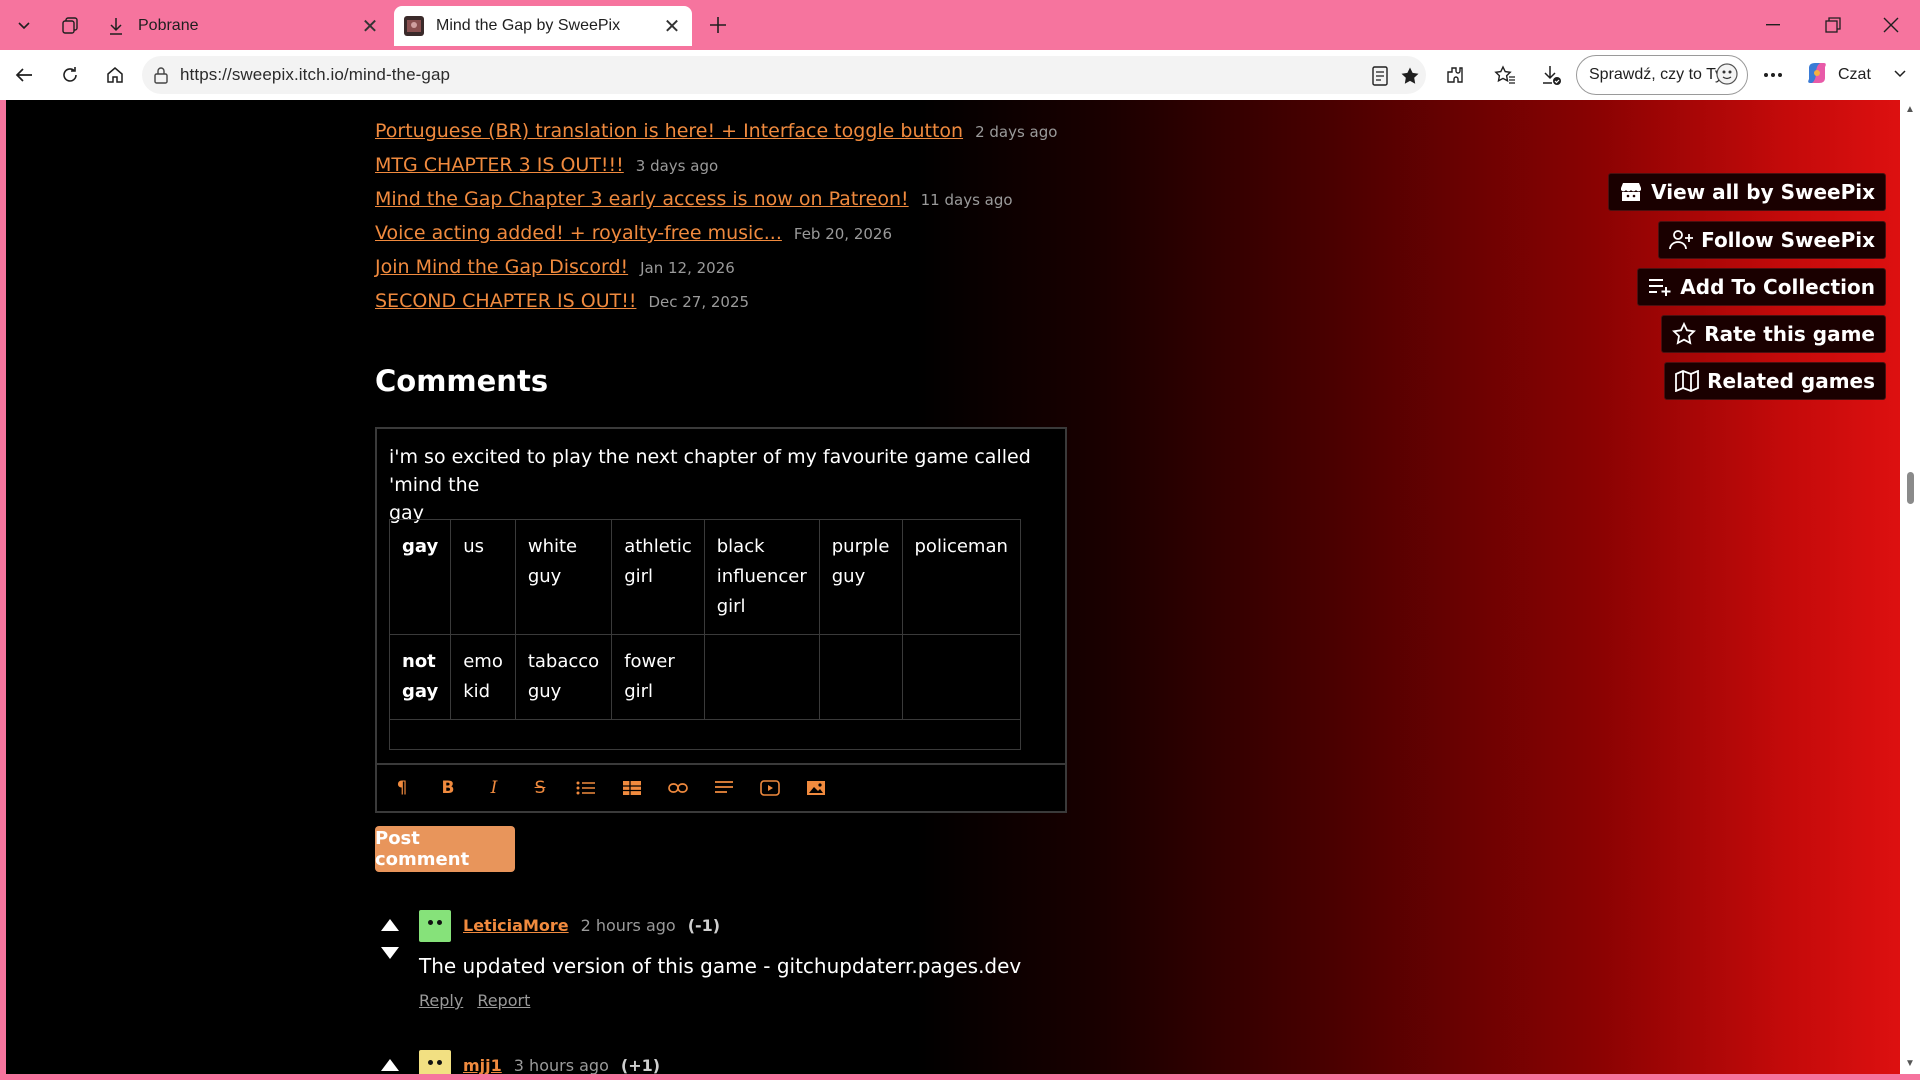  Describe the element at coordinates (716, 307) in the screenshot. I see `devlog-item: SECOND CHAPTER IS OUT!! Dec 27, 2025` at that location.